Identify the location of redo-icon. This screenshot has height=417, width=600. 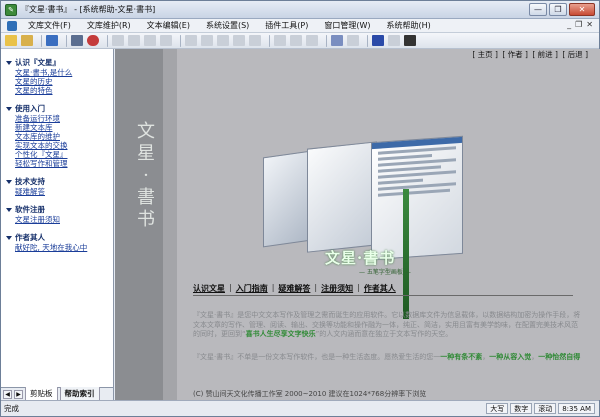
(207, 40).